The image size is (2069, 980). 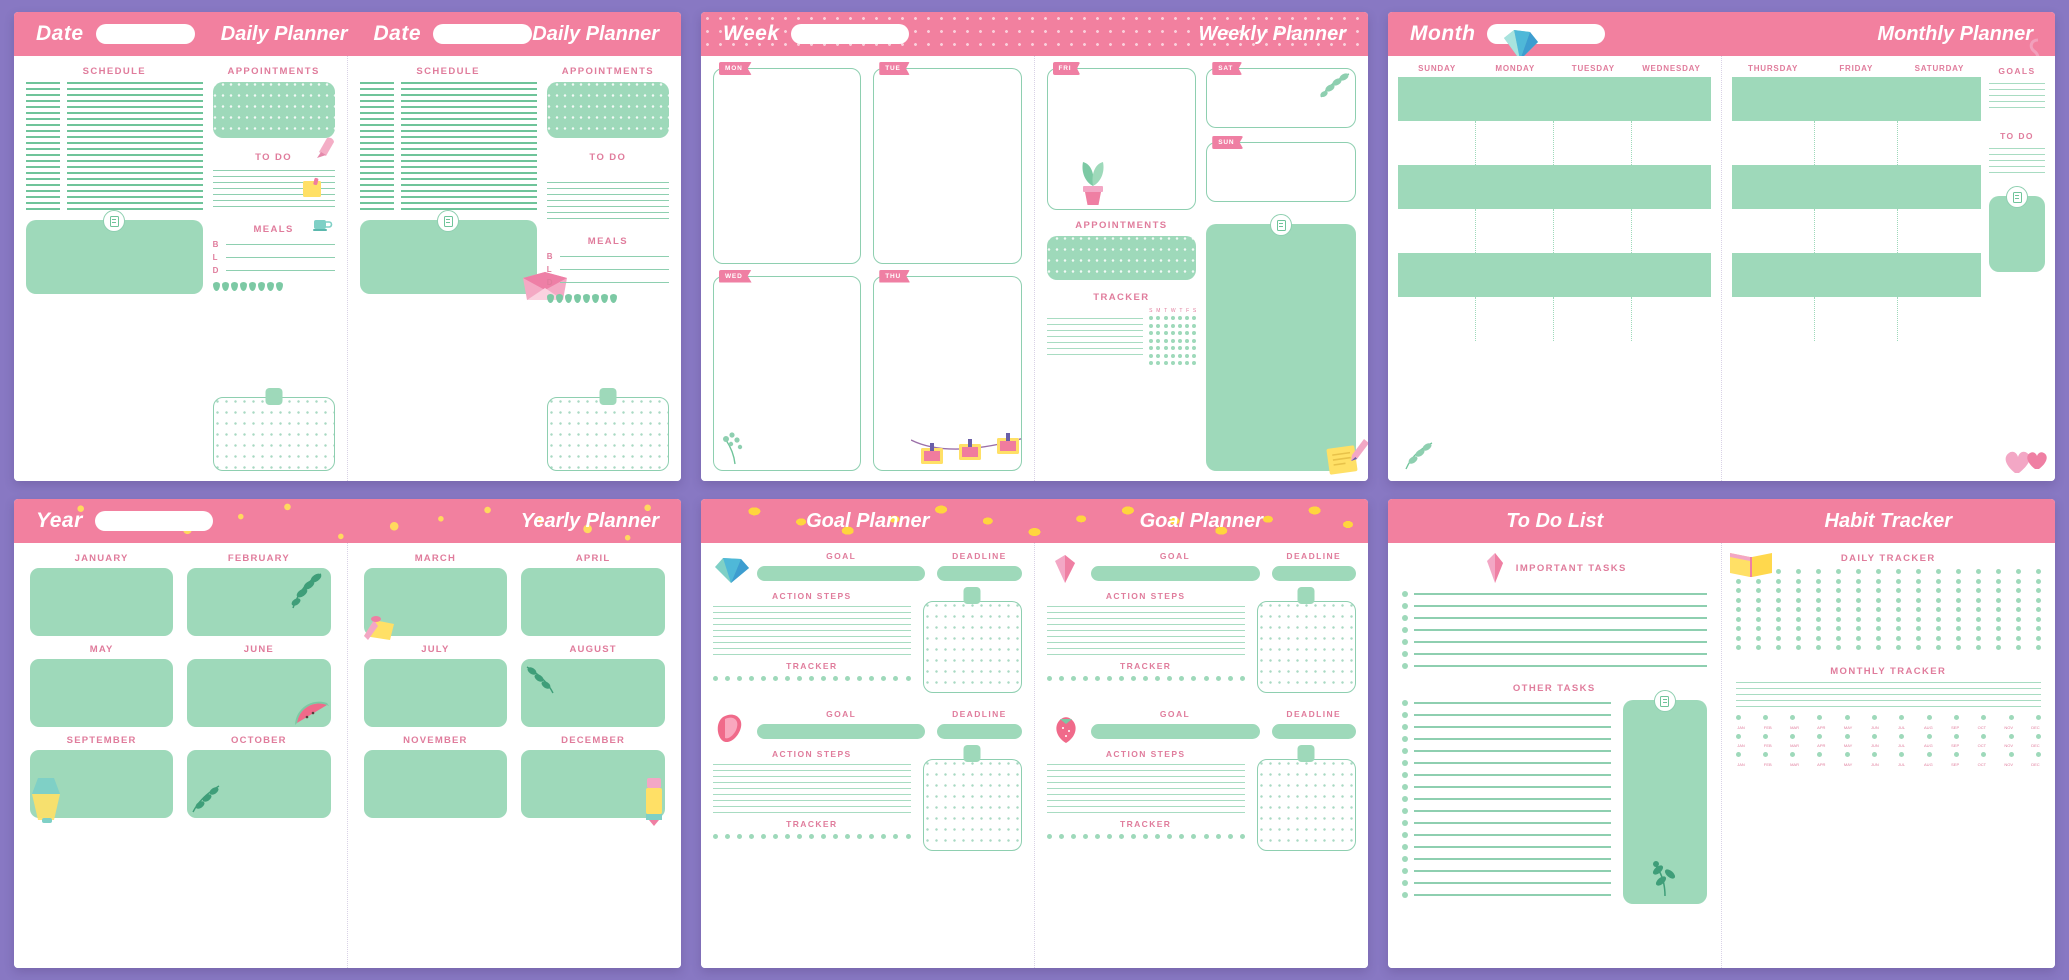 I want to click on important-tasks-lines, so click(x=1554, y=630).